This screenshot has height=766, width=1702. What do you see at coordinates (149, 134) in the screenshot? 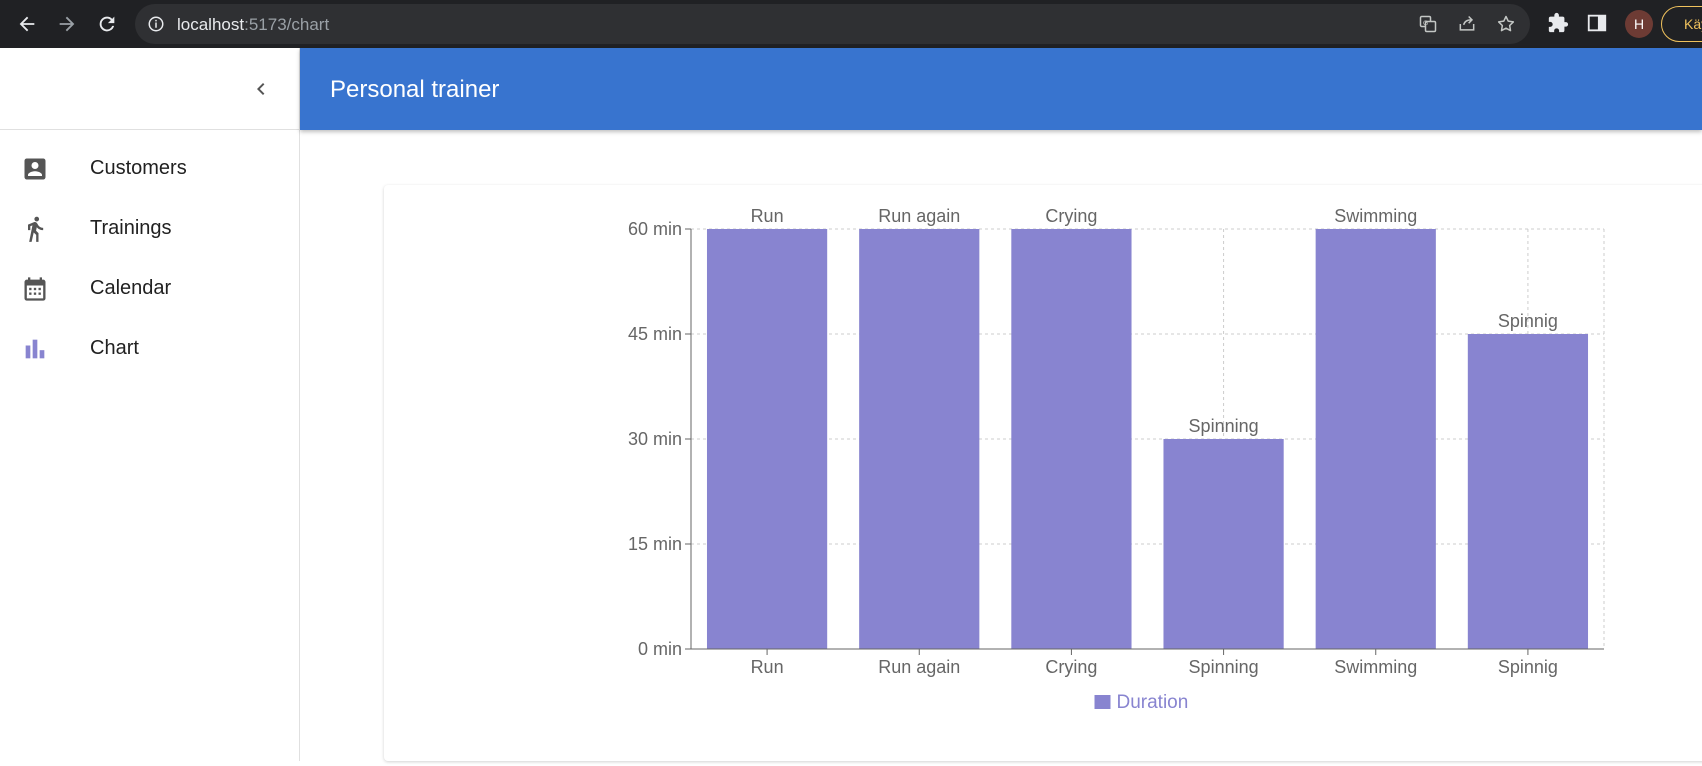
I see `drawer-spacer` at bounding box center [149, 134].